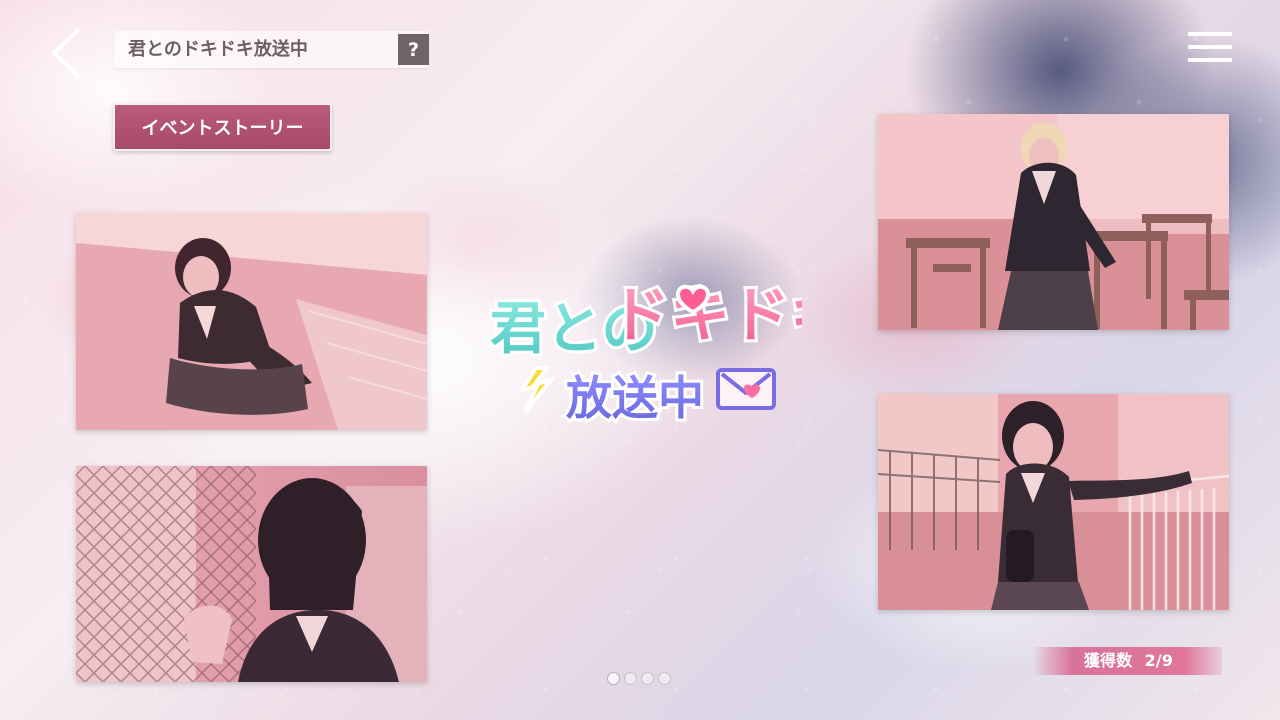  I want to click on acquired-count-badge: 獲得数 2/9, so click(1128, 661).